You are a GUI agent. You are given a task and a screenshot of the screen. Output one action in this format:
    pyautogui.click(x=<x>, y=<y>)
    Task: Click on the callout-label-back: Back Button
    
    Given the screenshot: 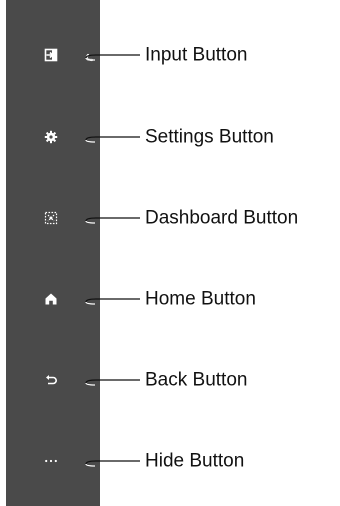 What is the action you would take?
    pyautogui.click(x=196, y=380)
    